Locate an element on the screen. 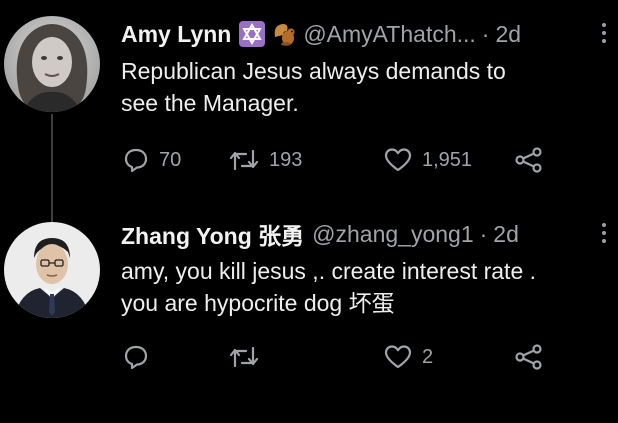  retweet-button is located at coordinates (244, 357).